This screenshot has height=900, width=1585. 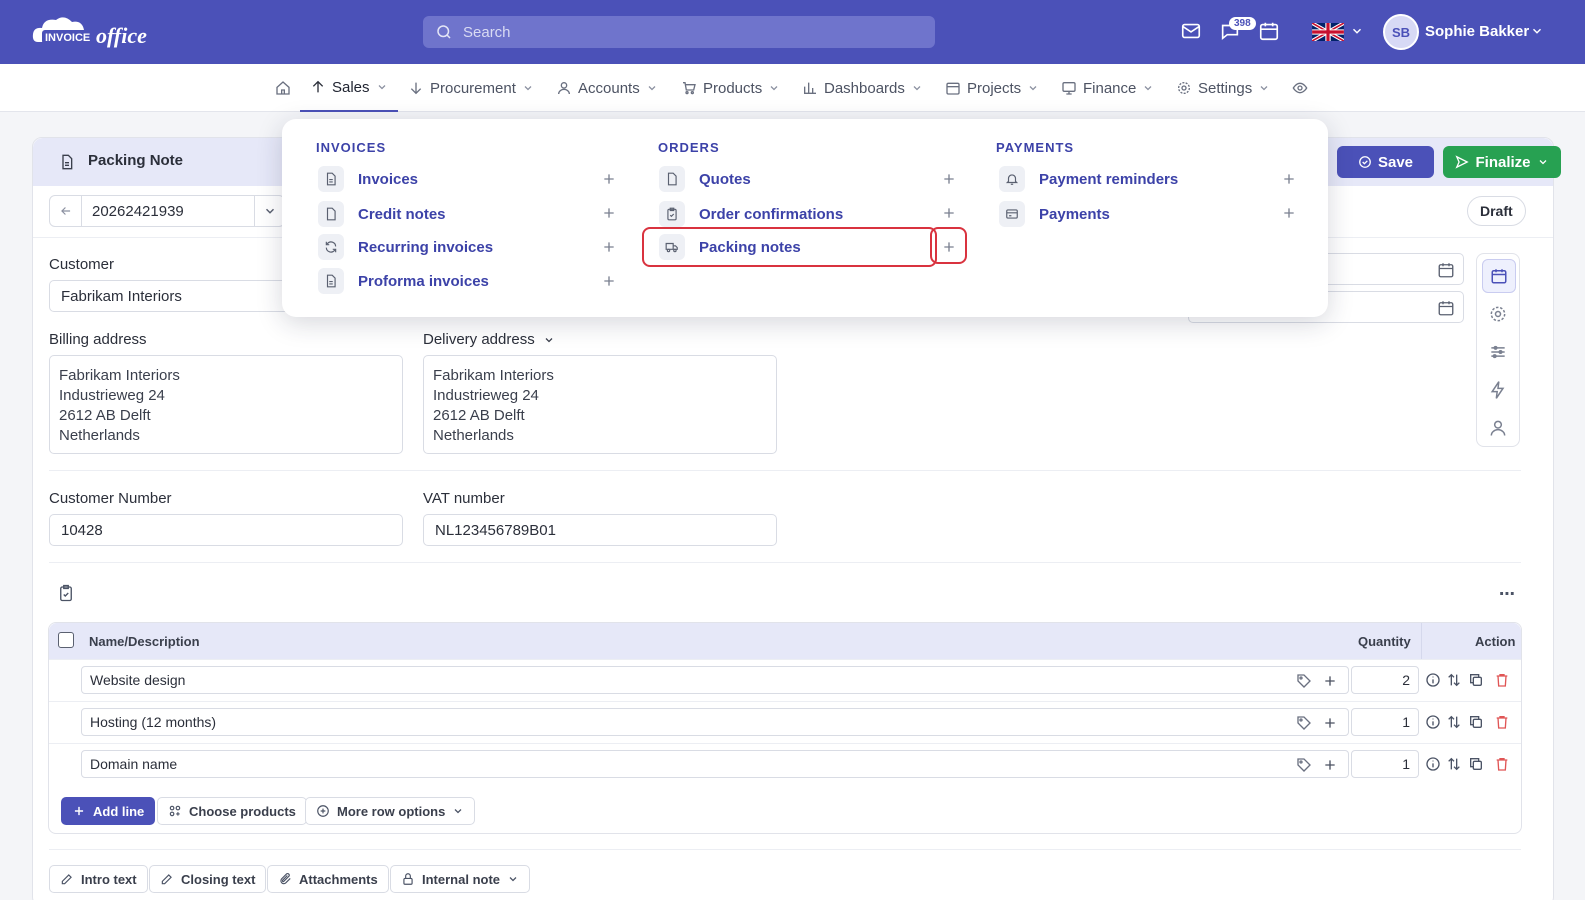 What do you see at coordinates (1300, 88) in the screenshot?
I see `nav-view` at bounding box center [1300, 88].